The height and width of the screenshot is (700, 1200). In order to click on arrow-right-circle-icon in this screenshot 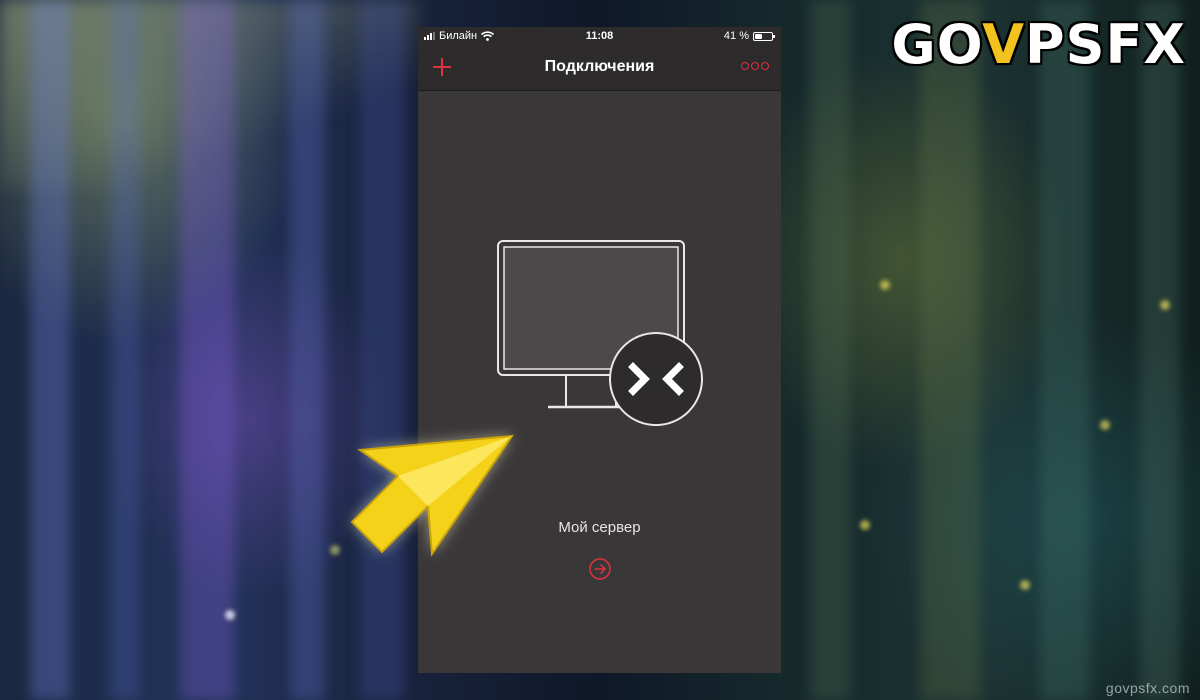, I will do `click(600, 569)`.